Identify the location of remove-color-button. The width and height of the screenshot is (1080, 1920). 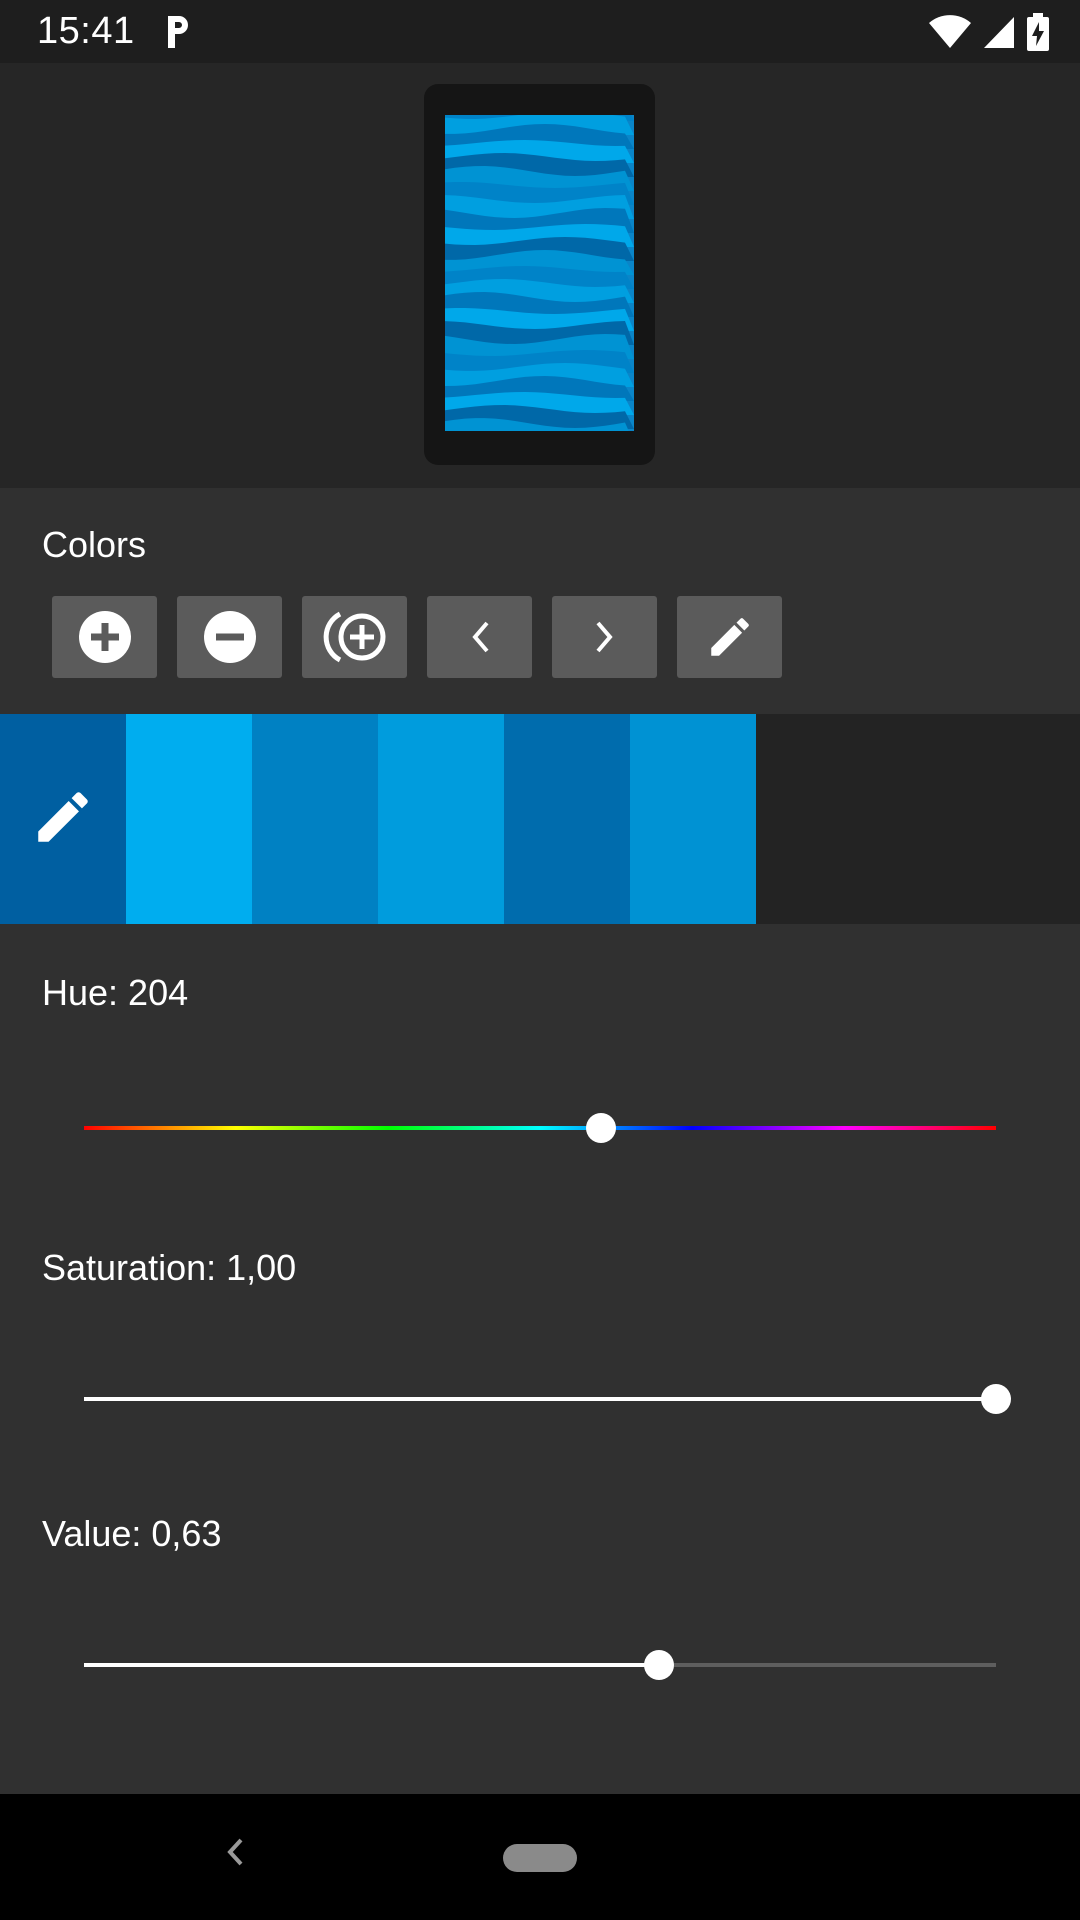
(229, 637).